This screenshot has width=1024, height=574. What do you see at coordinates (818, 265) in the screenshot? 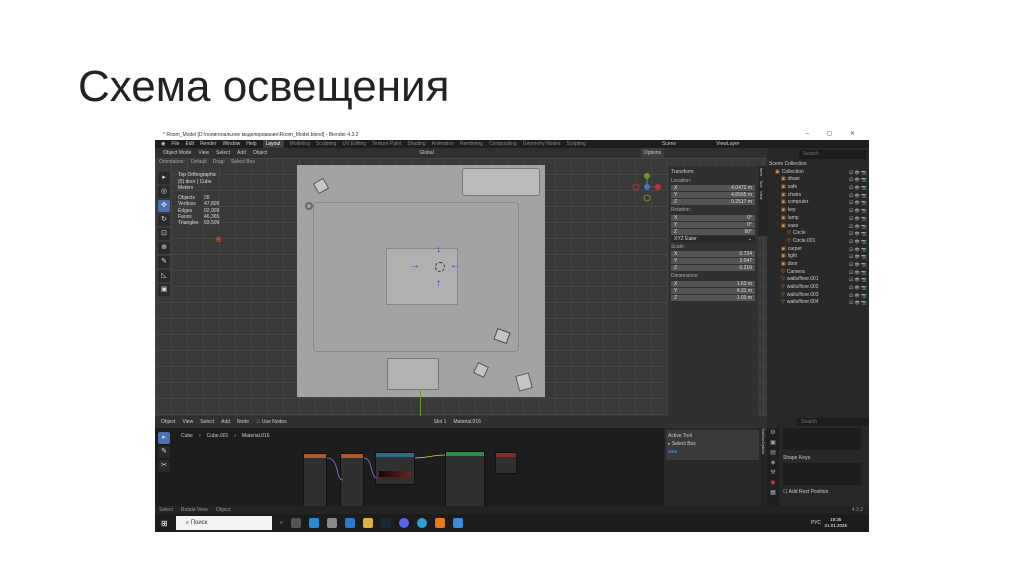
I see `outliner-item: ▣ door ☑ 👁 📷` at bounding box center [818, 265].